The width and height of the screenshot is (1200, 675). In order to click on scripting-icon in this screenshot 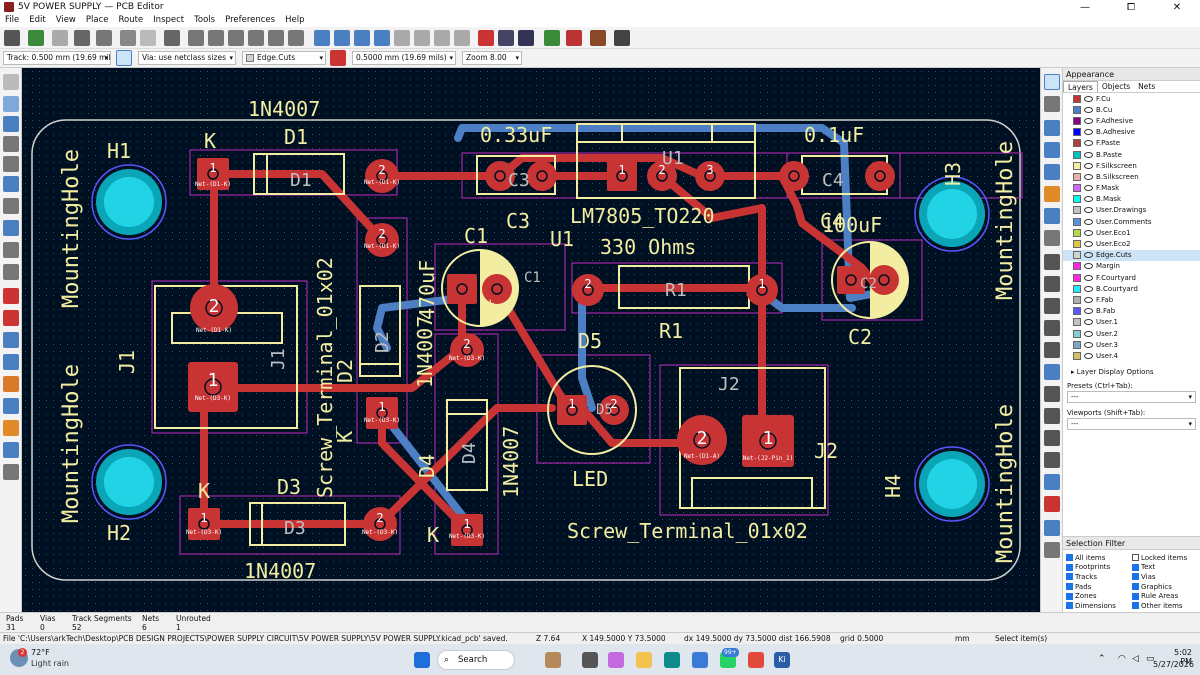, I will do `click(552, 38)`.